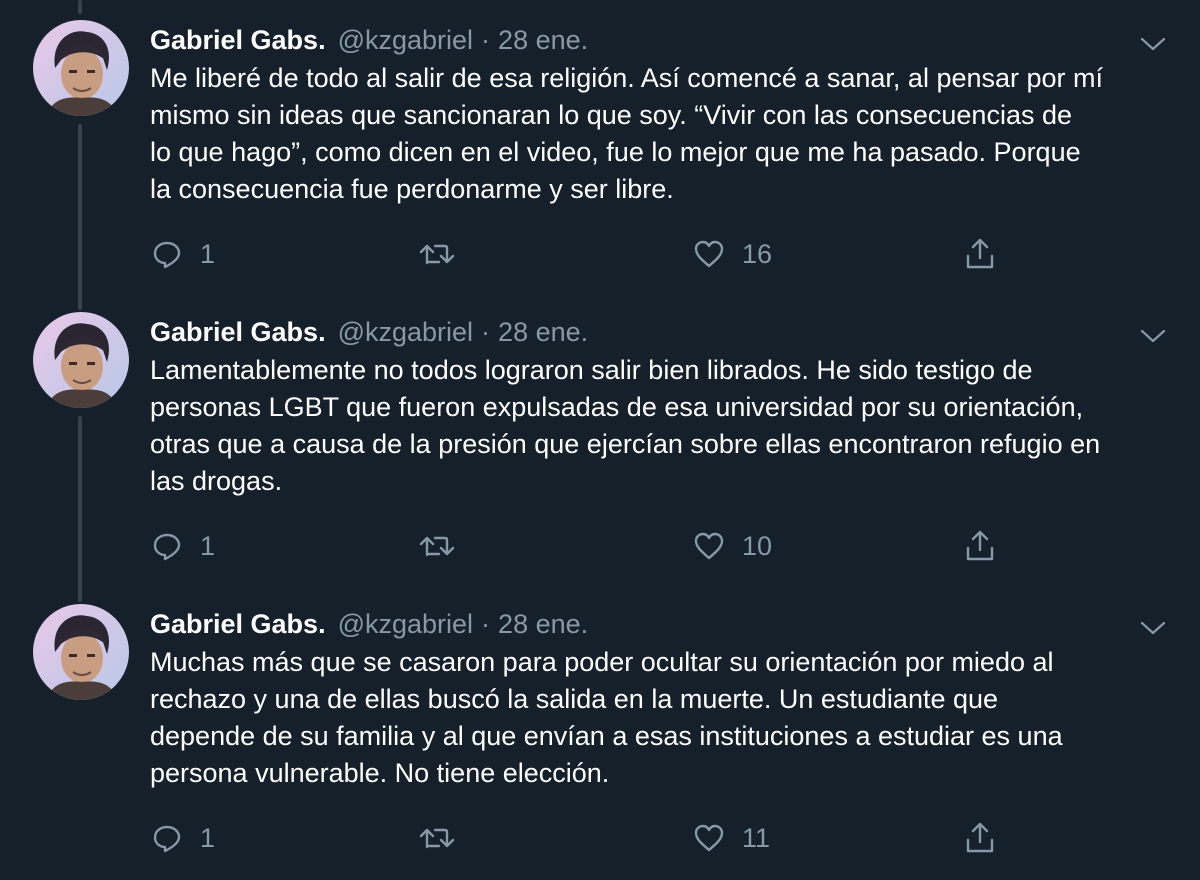 The width and height of the screenshot is (1200, 880). I want to click on like-count: 11, so click(756, 837).